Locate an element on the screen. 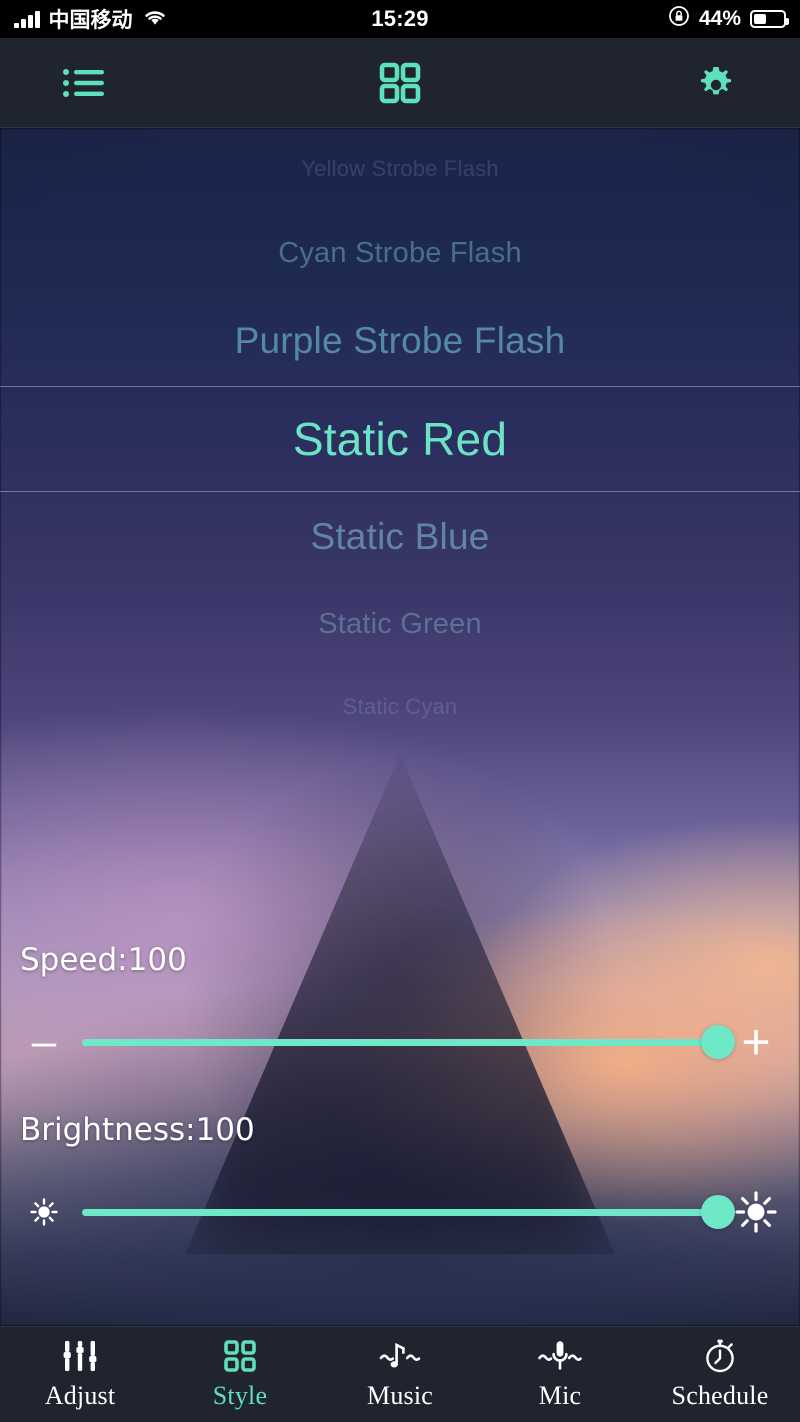  tab-mic: Mic is located at coordinates (560, 1374).